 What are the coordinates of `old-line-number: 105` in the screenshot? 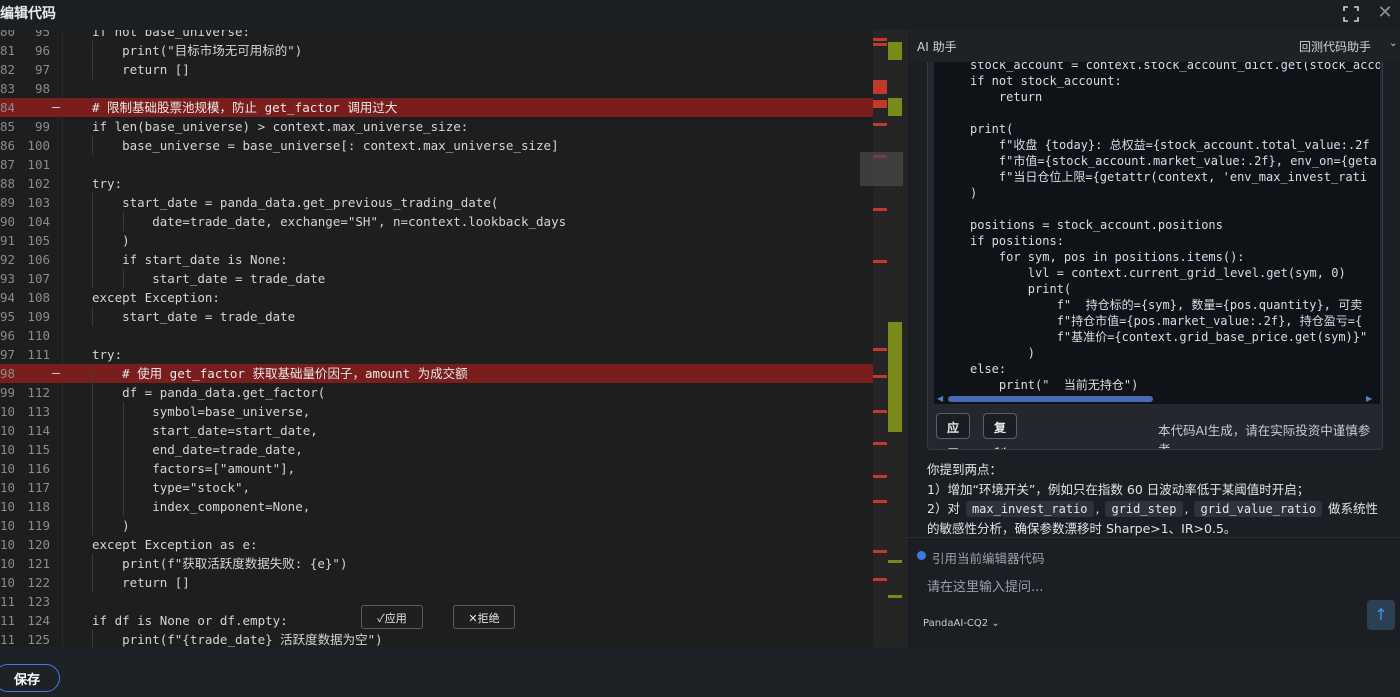 It's located at (7, 506).